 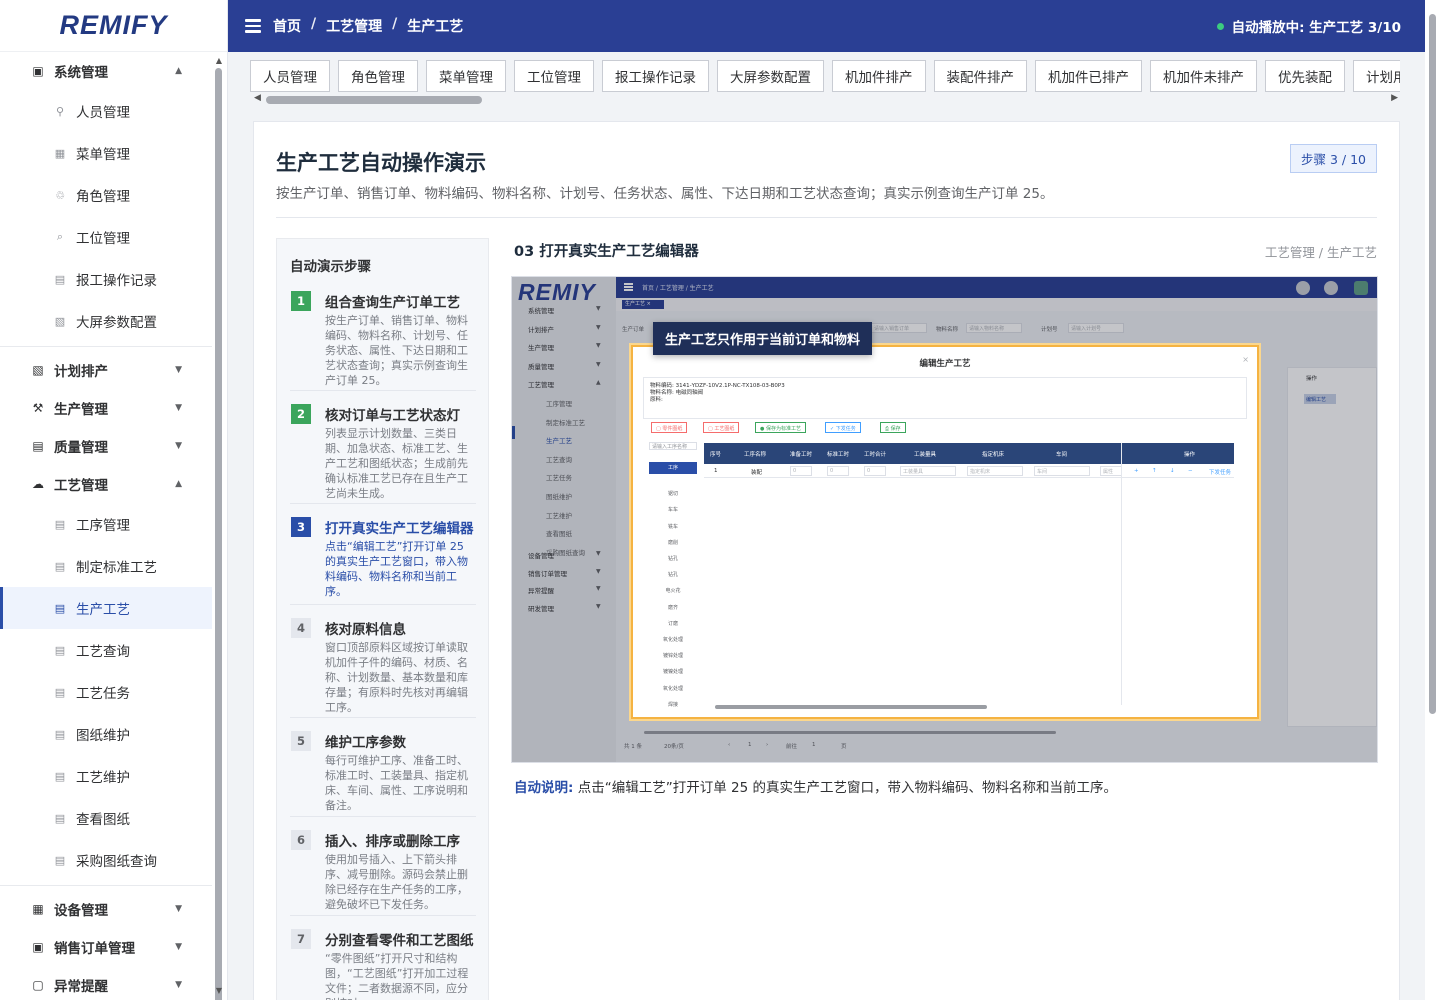 I want to click on mini-cell-input: 0, so click(x=875, y=471).